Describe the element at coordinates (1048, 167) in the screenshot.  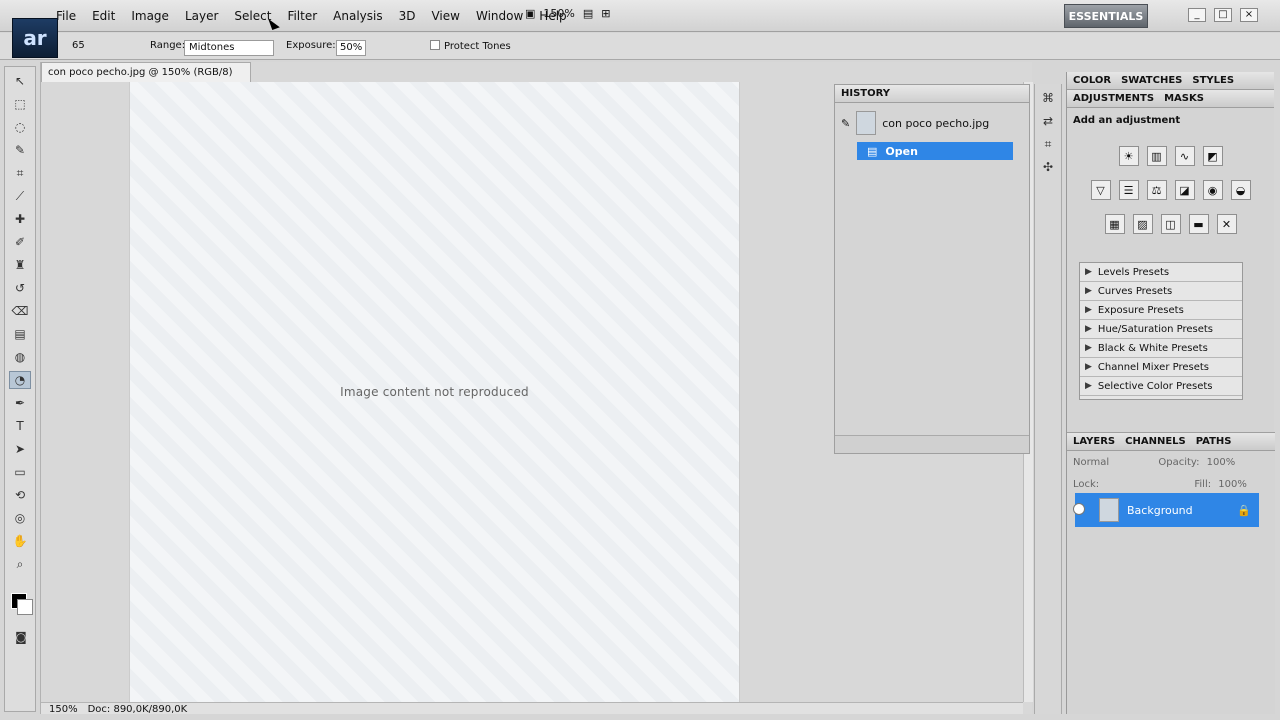
I see `tool-presets-icon: ✣` at that location.